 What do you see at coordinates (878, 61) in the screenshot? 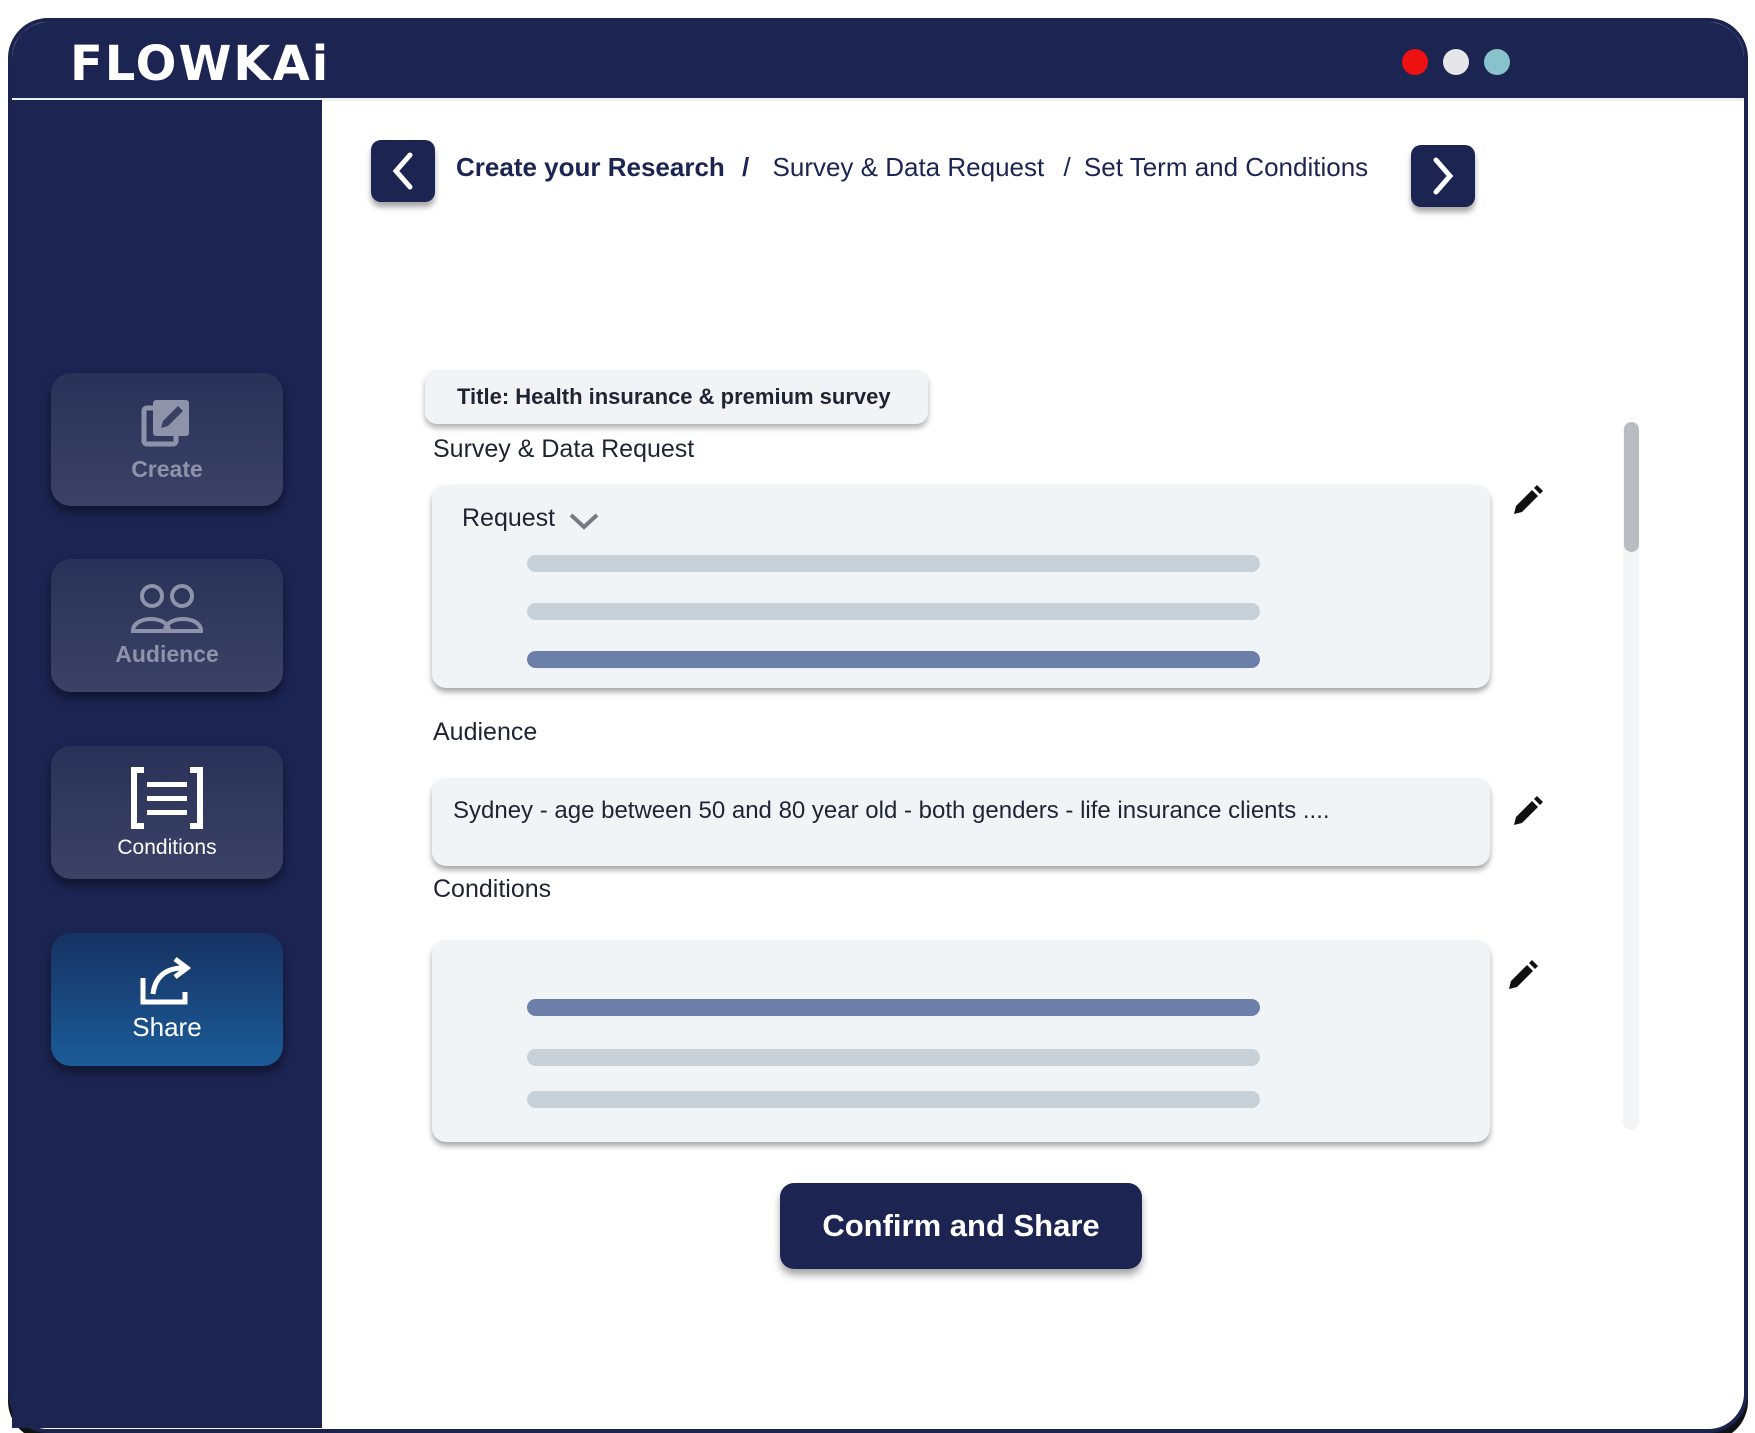
I see `title-bar: FLOWKAi` at bounding box center [878, 61].